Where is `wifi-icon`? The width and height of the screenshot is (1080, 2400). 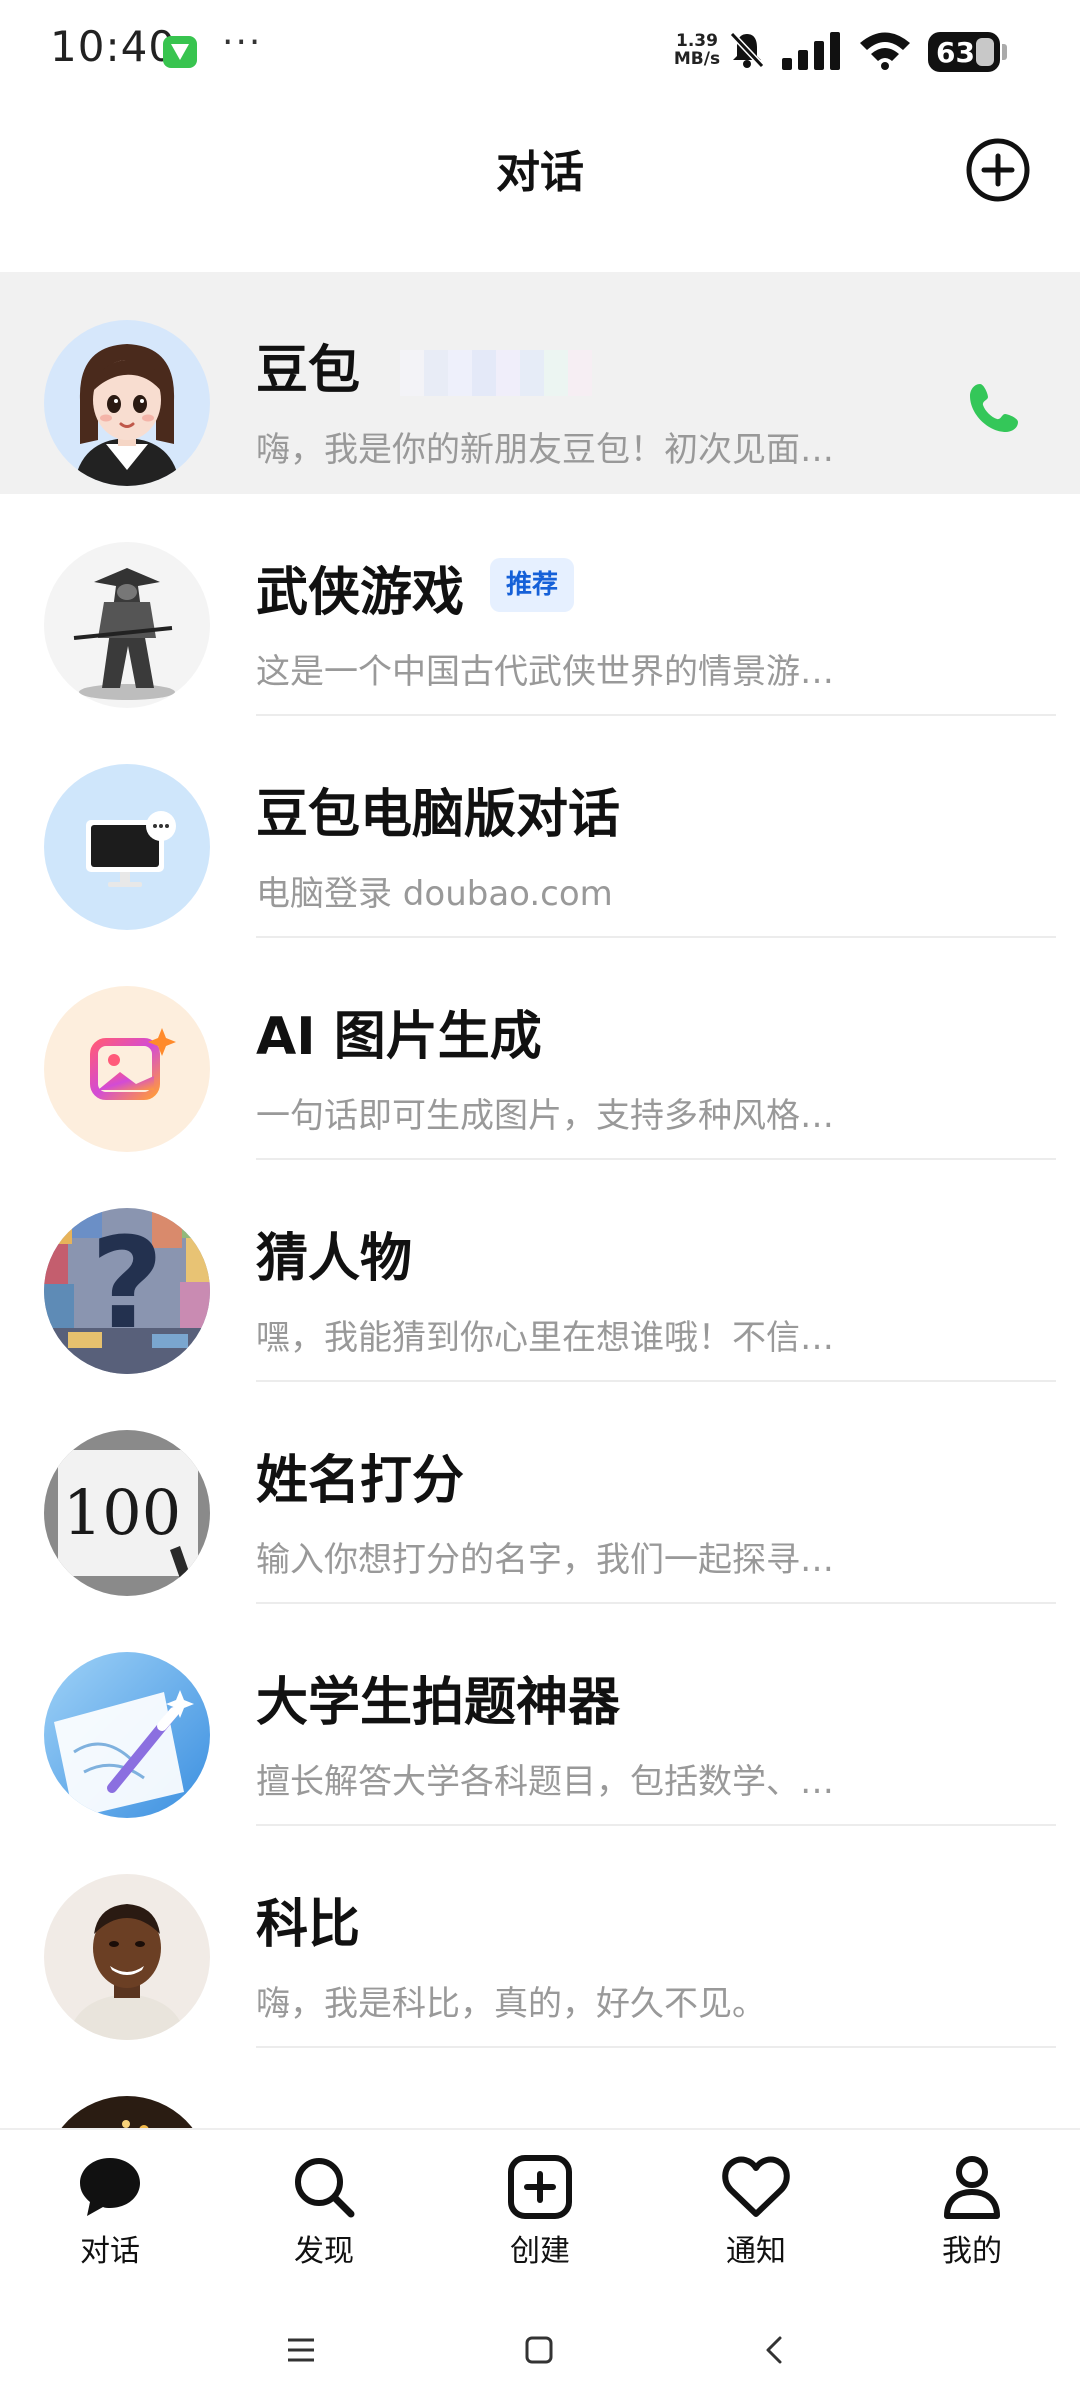 wifi-icon is located at coordinates (885, 52).